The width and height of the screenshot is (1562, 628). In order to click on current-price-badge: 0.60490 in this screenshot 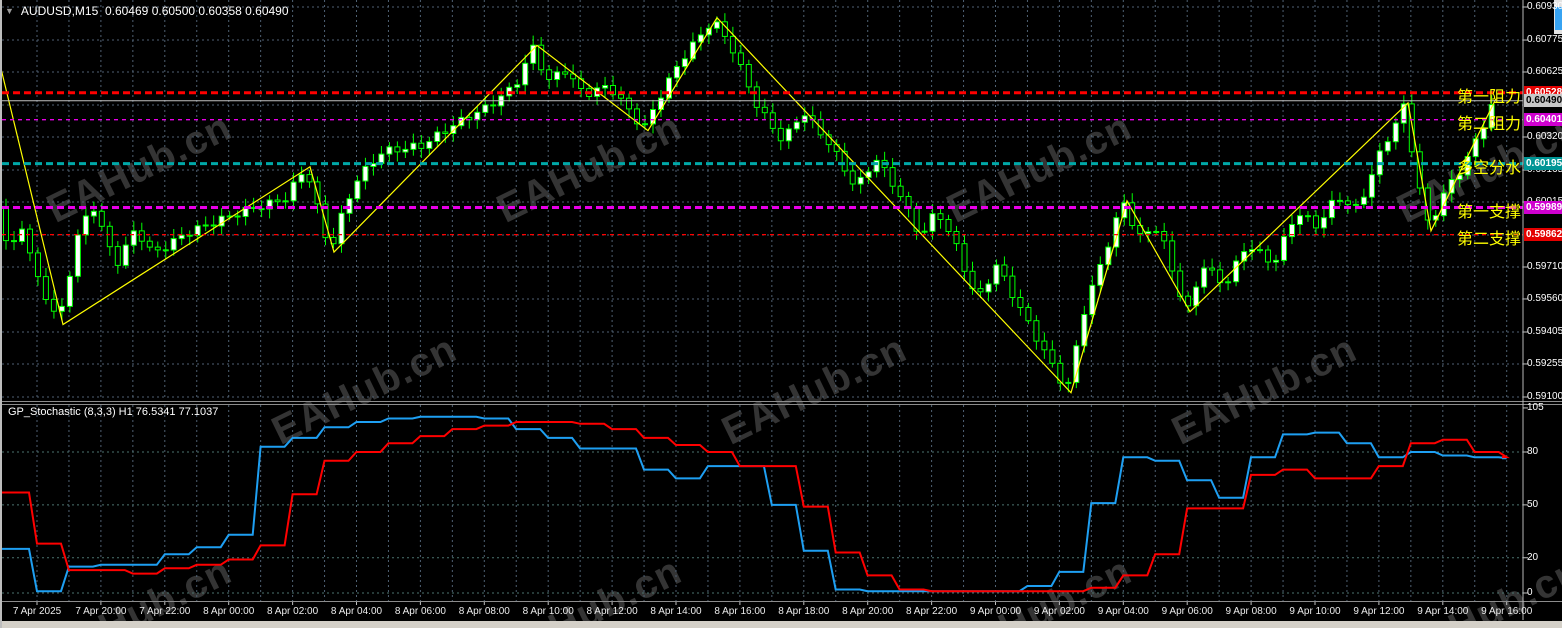, I will do `click(1543, 101)`.